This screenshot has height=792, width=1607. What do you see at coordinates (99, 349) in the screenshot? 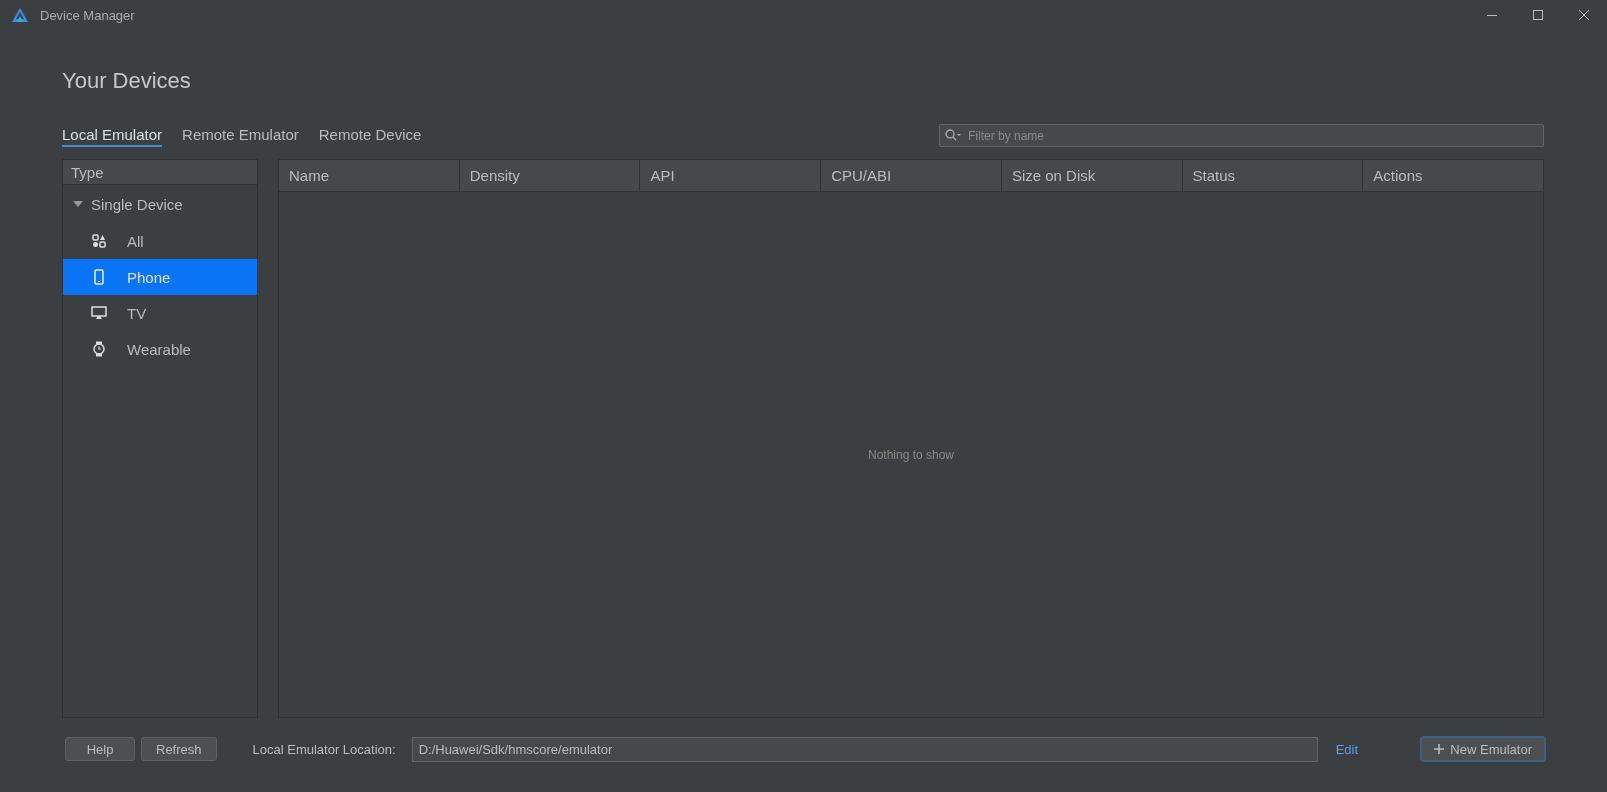
I see `watch-icon` at bounding box center [99, 349].